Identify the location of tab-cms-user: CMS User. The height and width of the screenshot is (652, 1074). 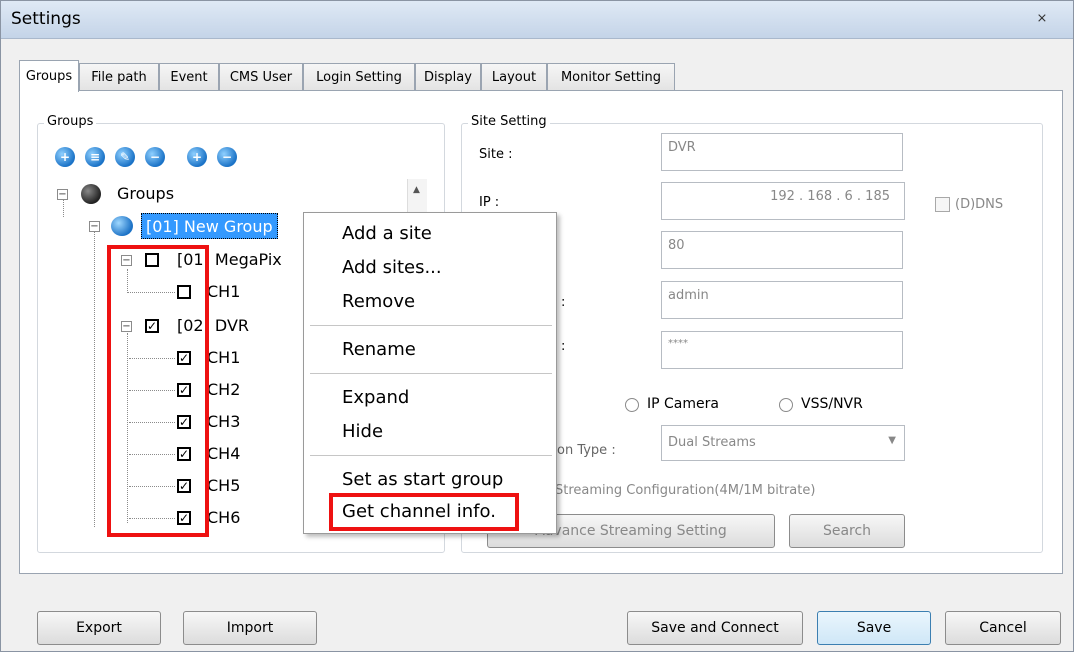
(261, 77).